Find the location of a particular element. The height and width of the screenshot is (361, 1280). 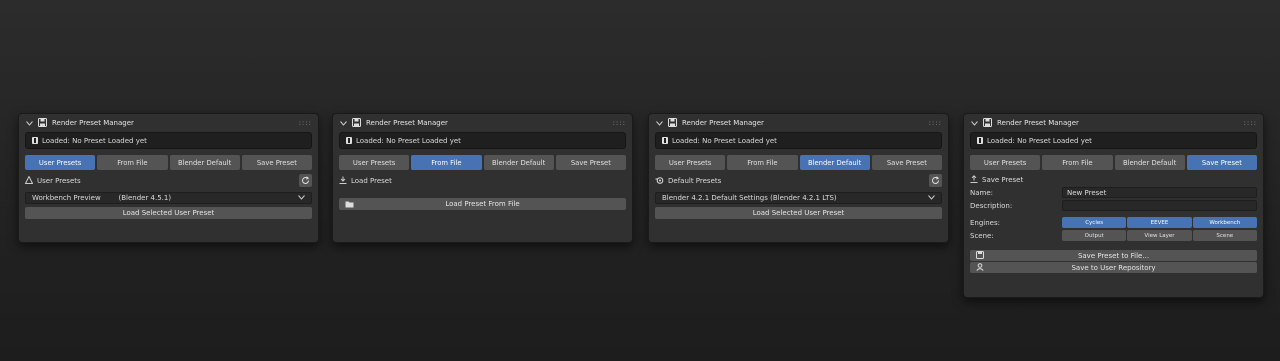

blender-icon is located at coordinates (659, 181).